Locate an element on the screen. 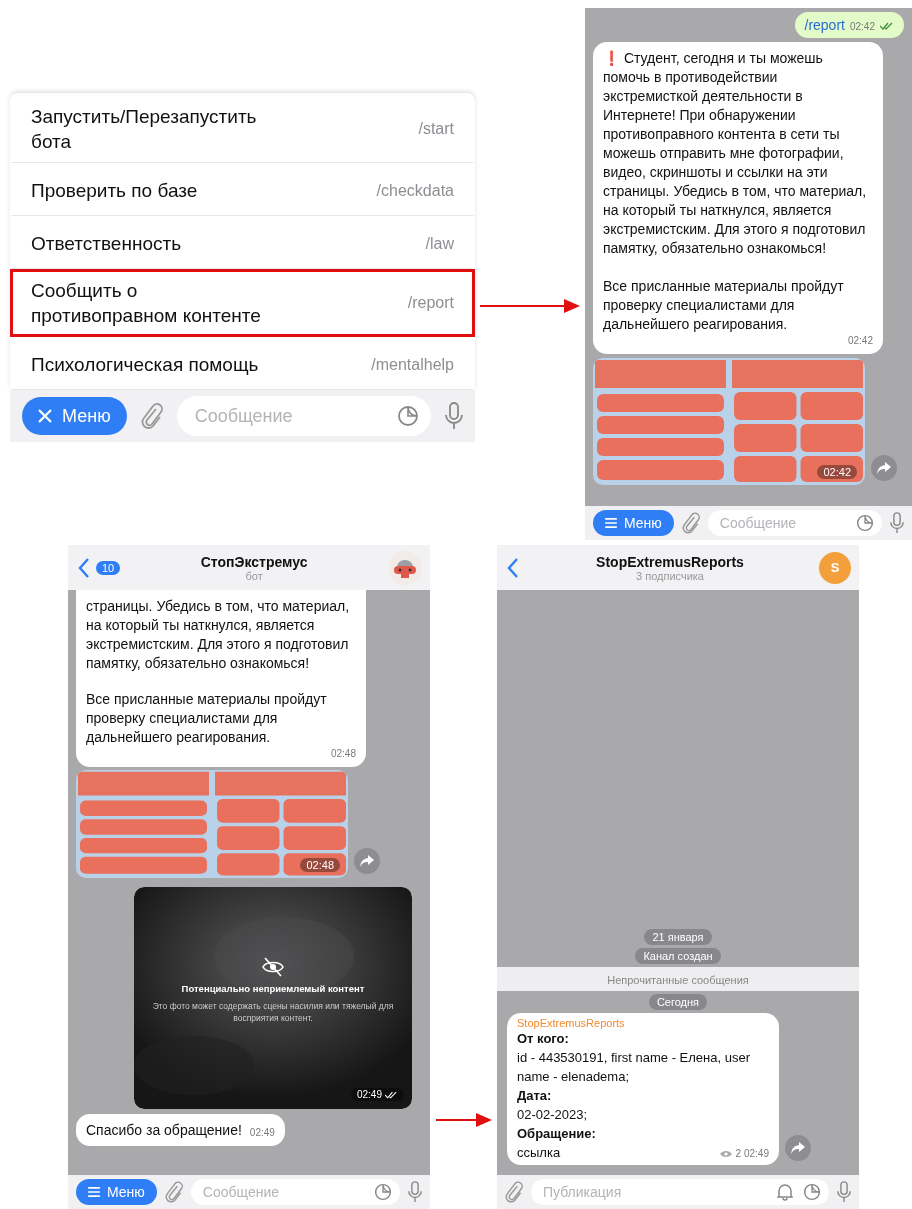 This screenshot has height=1209, width=912. close-icon is located at coordinates (45, 416).